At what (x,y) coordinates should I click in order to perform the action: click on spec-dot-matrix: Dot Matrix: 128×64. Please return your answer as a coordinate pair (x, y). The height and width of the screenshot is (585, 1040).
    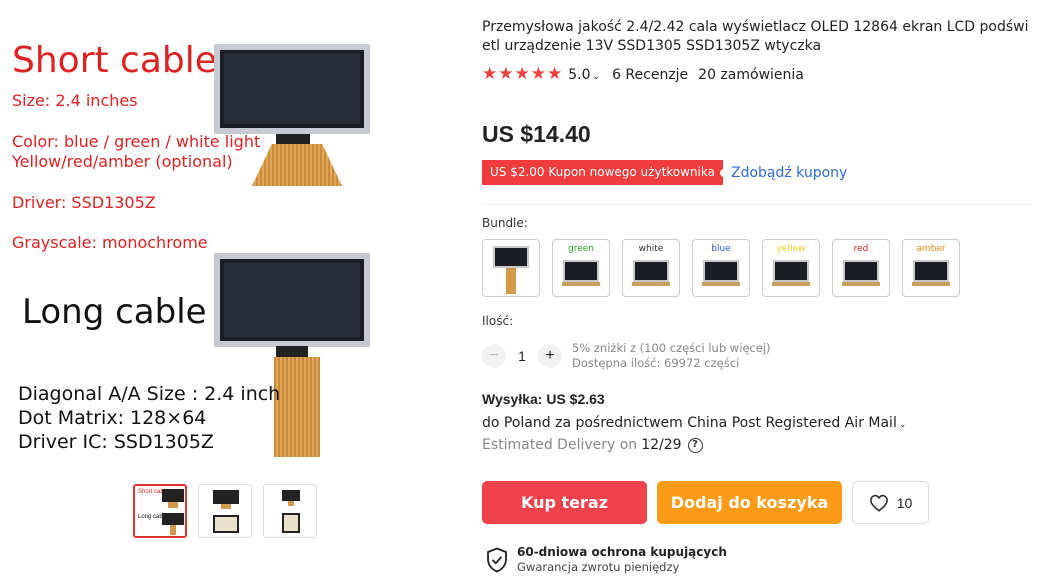
    Looking at the image, I should click on (112, 418).